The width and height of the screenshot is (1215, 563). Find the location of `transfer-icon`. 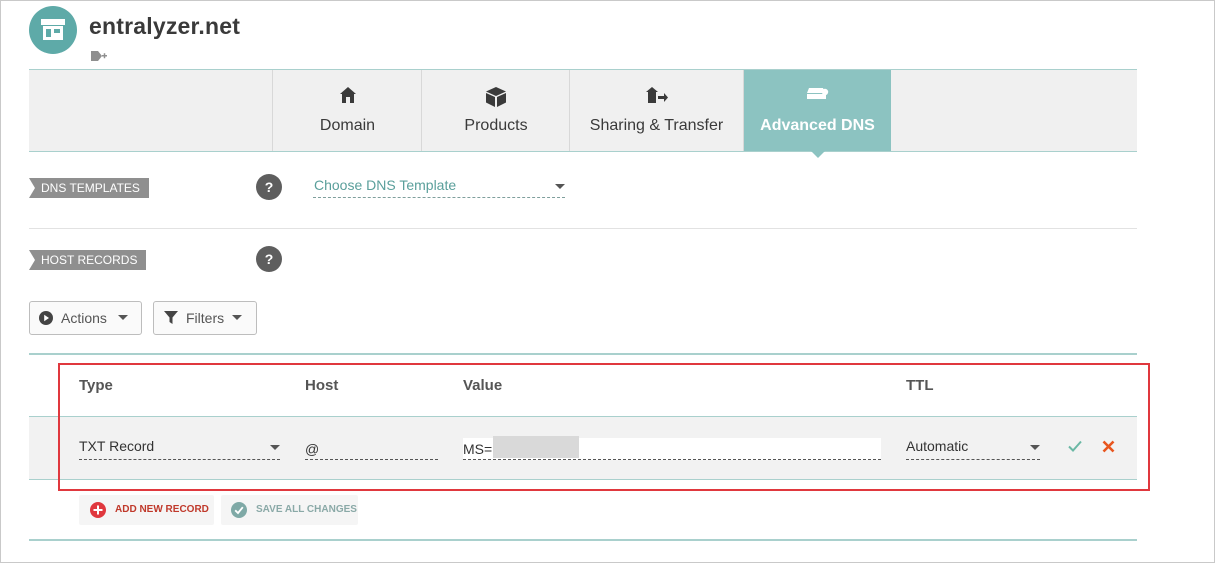

transfer-icon is located at coordinates (656, 95).